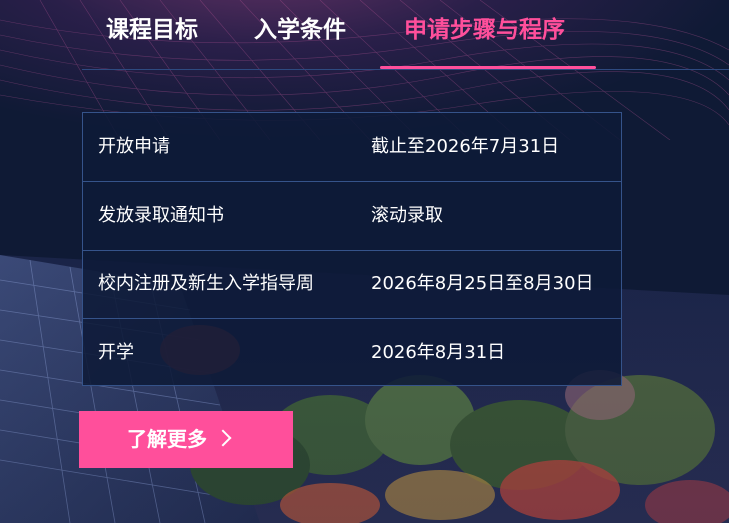 This screenshot has width=729, height=523. I want to click on chevron-right-icon, so click(223, 438).